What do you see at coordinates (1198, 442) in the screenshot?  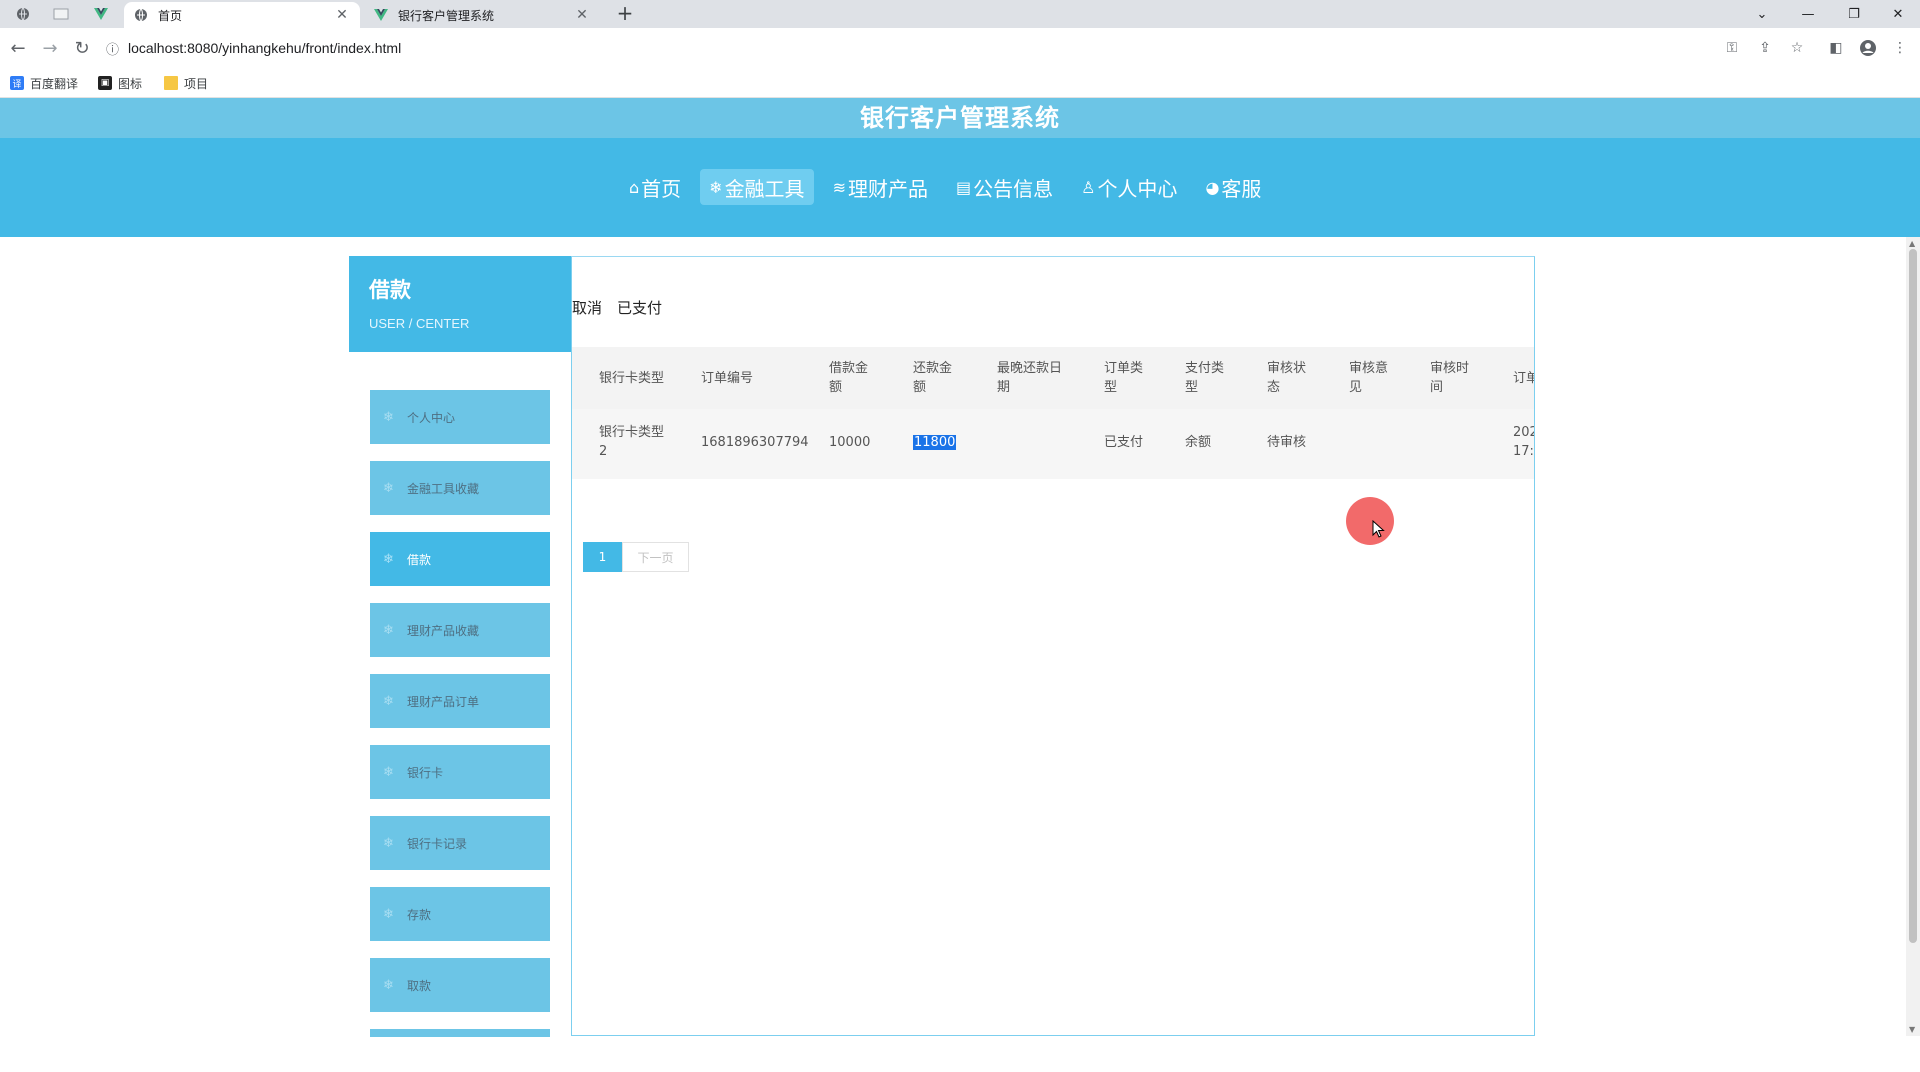 I see `cell-payment-type: 余额` at bounding box center [1198, 442].